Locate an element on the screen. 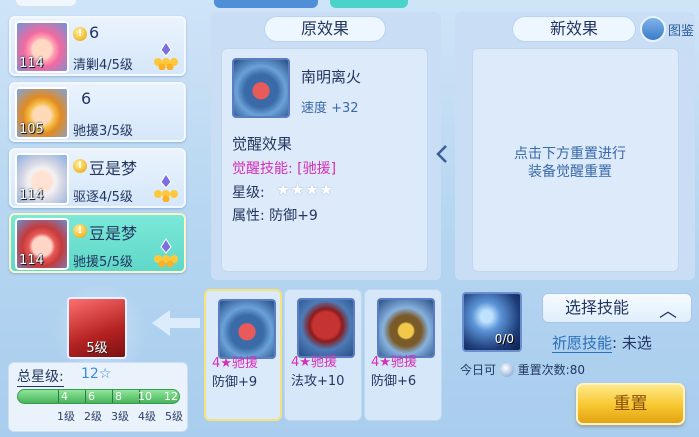 This screenshot has height=437, width=699. awaken-effect-title: 觉醒效果 is located at coordinates (262, 144).